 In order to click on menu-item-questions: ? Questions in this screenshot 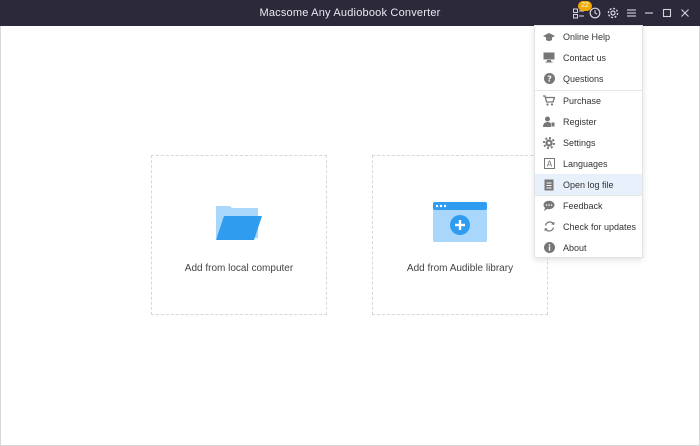, I will do `click(588, 78)`.